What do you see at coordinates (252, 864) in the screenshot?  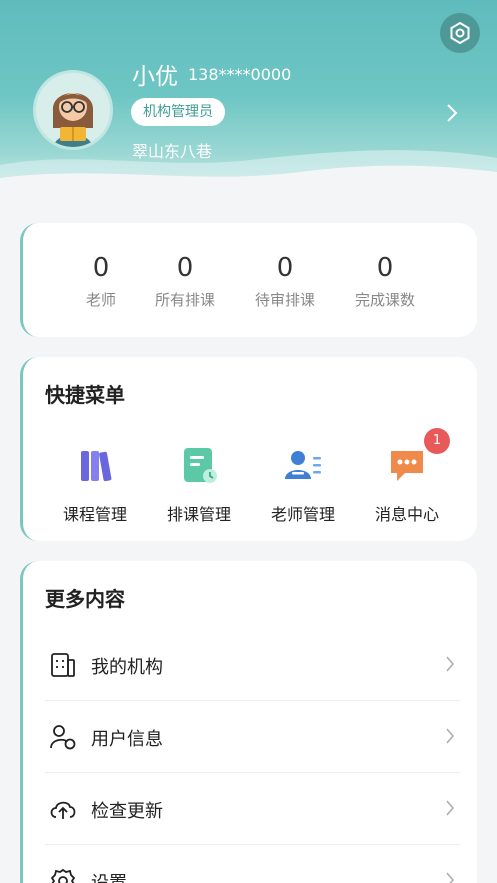 I see `menu-item-settings: 设置` at bounding box center [252, 864].